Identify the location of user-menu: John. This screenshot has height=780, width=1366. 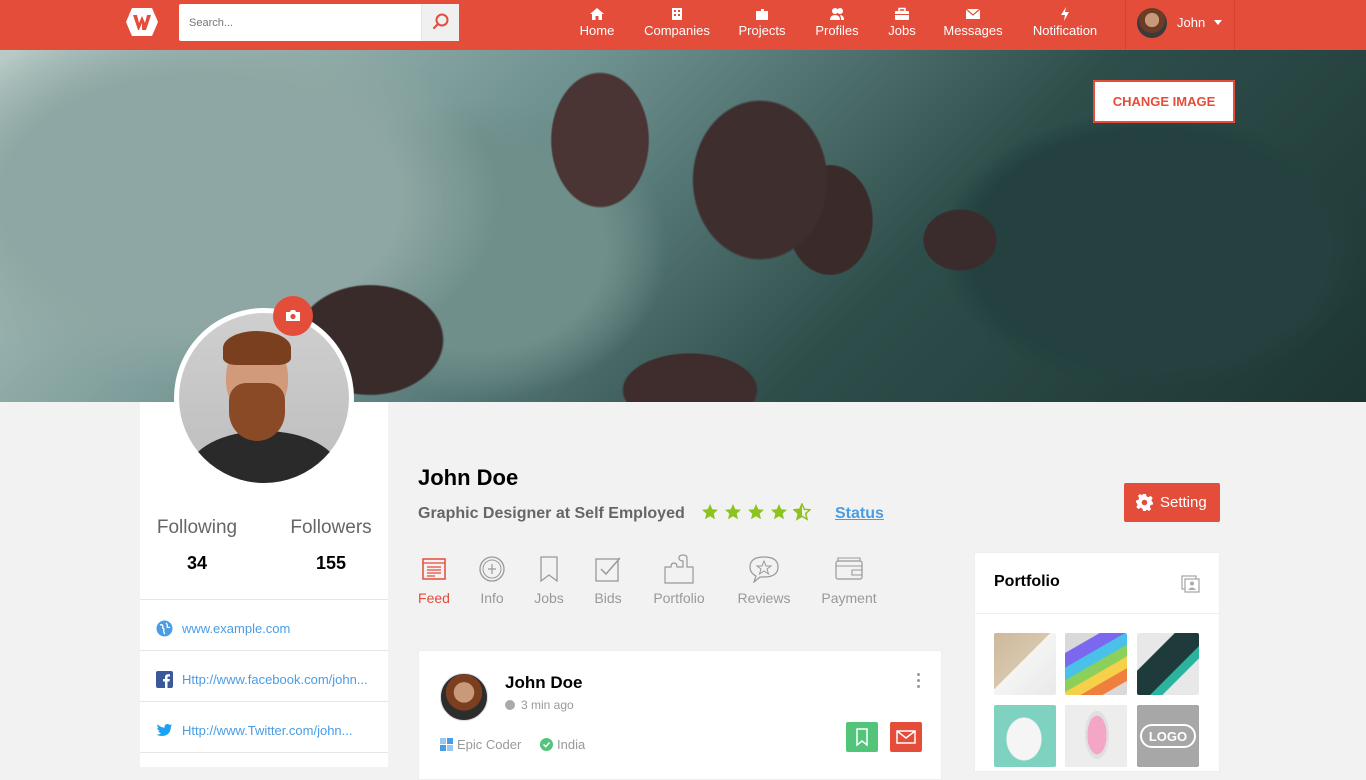
(1180, 25).